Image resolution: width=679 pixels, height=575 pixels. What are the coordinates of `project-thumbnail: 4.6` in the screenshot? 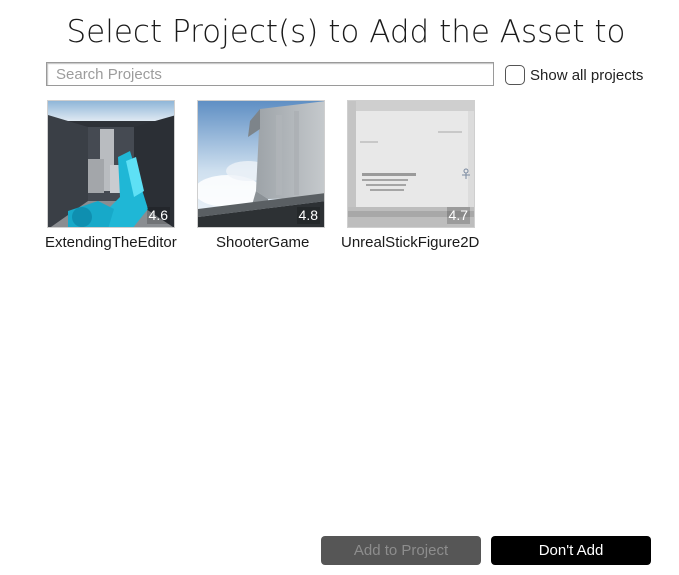 It's located at (111, 164).